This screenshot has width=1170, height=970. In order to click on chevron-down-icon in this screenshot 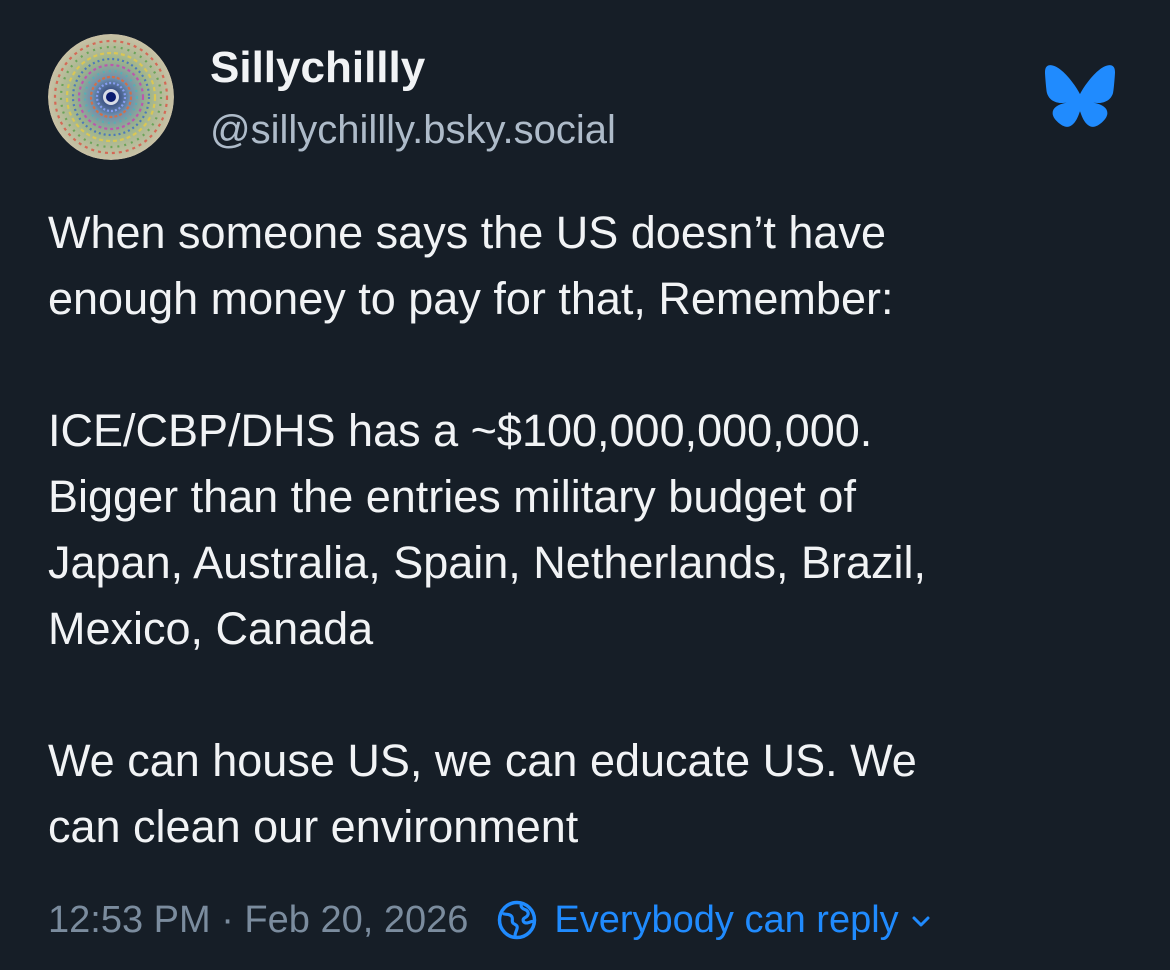, I will do `click(921, 921)`.